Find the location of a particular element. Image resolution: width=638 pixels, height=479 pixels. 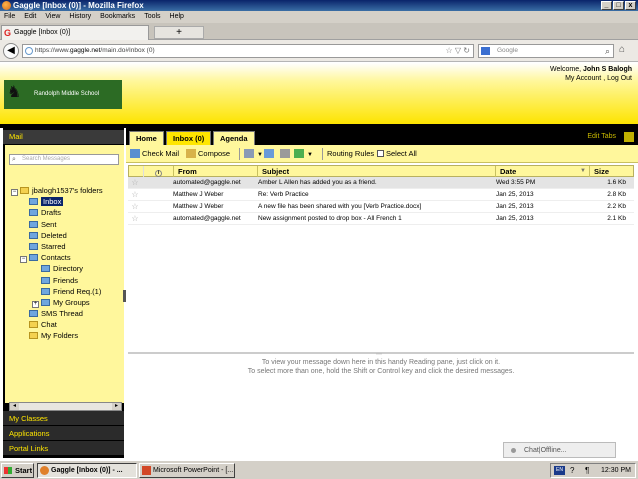

print-button: ▼ is located at coordinates (253, 154).